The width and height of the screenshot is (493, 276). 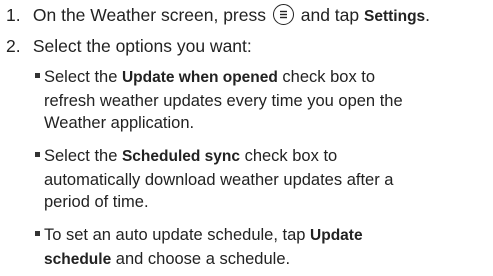 What do you see at coordinates (428, 15) in the screenshot?
I see `step-text-after: .` at bounding box center [428, 15].